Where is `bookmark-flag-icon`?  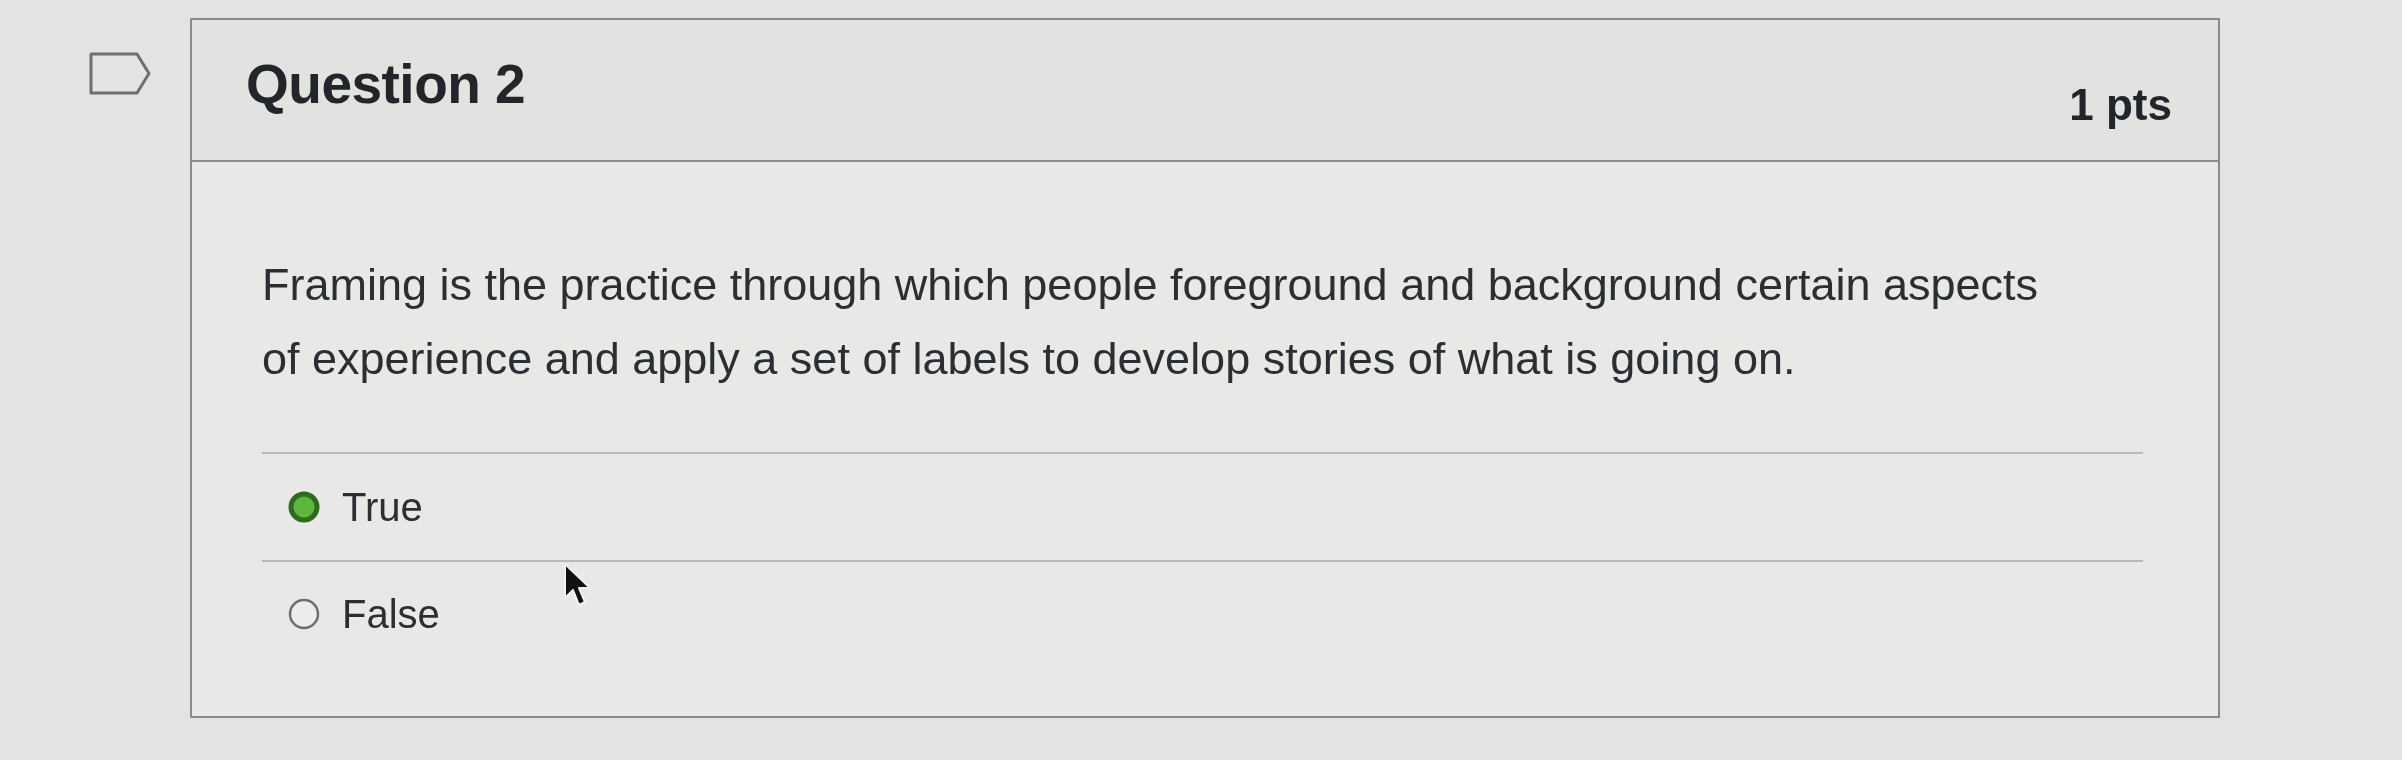
bookmark-flag-icon is located at coordinates (120, 73).